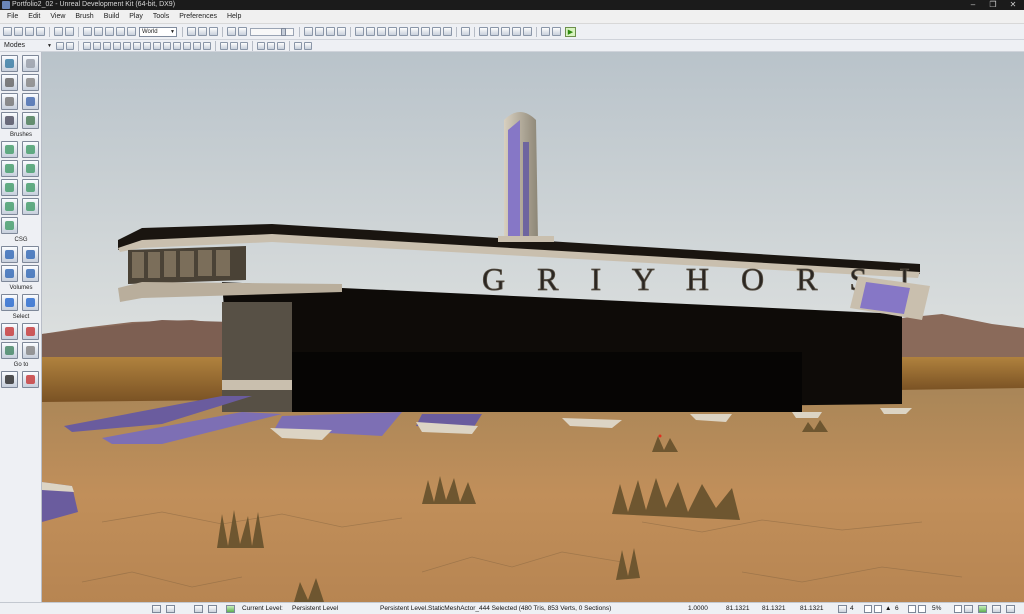 The image size is (1024, 614). I want to click on menu-edit: Edit, so click(34, 17).